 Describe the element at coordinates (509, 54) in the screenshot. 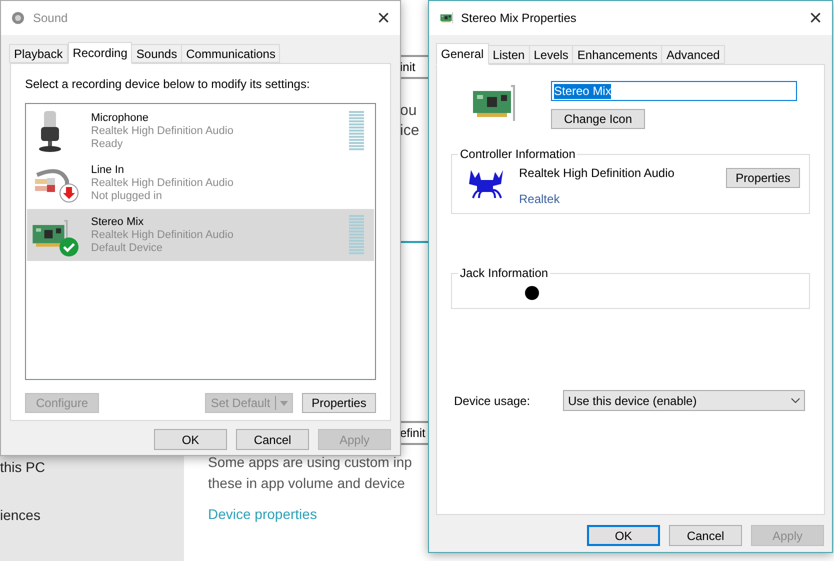

I see `tab: Listen` at that location.